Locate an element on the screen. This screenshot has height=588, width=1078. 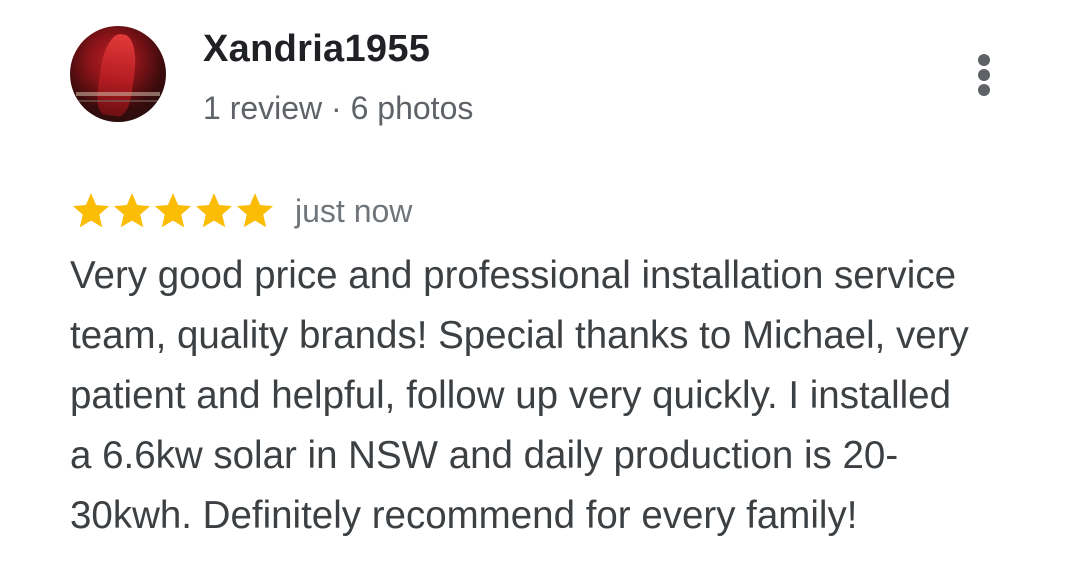
more-options-button is located at coordinates (984, 75).